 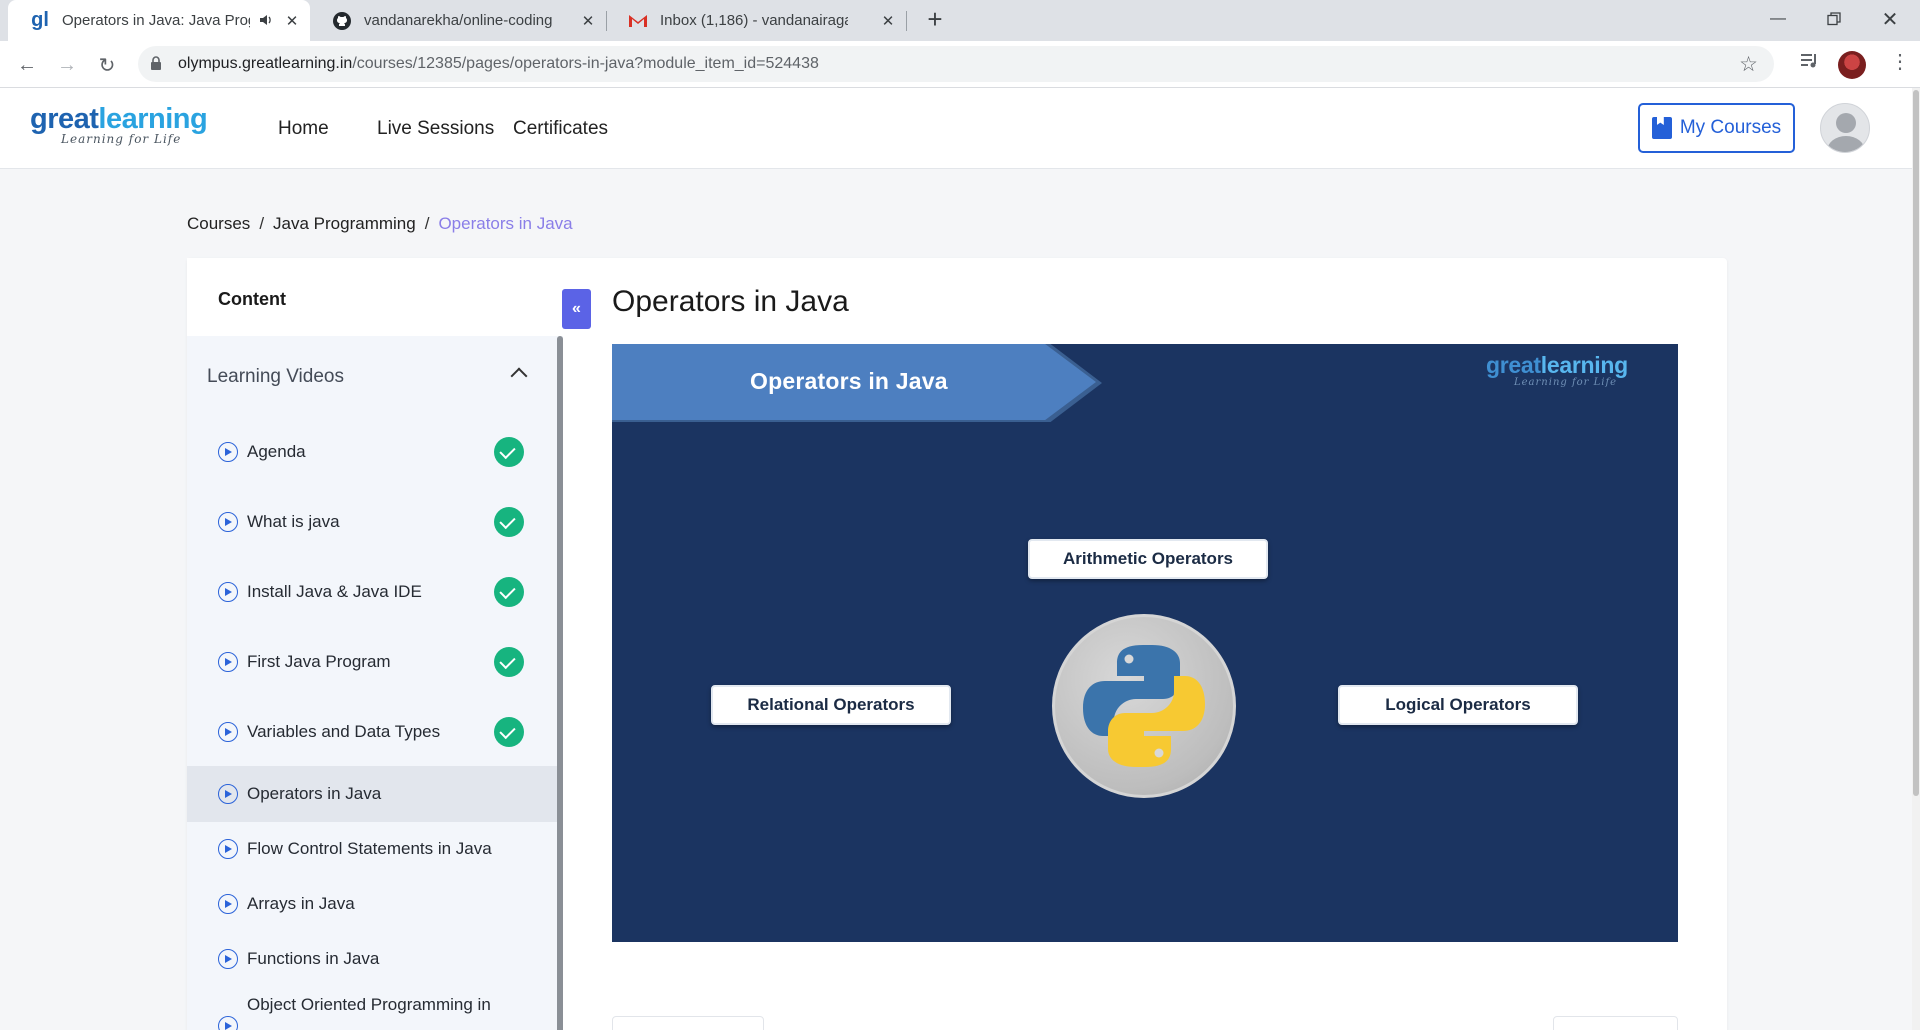 I want to click on page-scrollbar, so click(x=1916, y=559).